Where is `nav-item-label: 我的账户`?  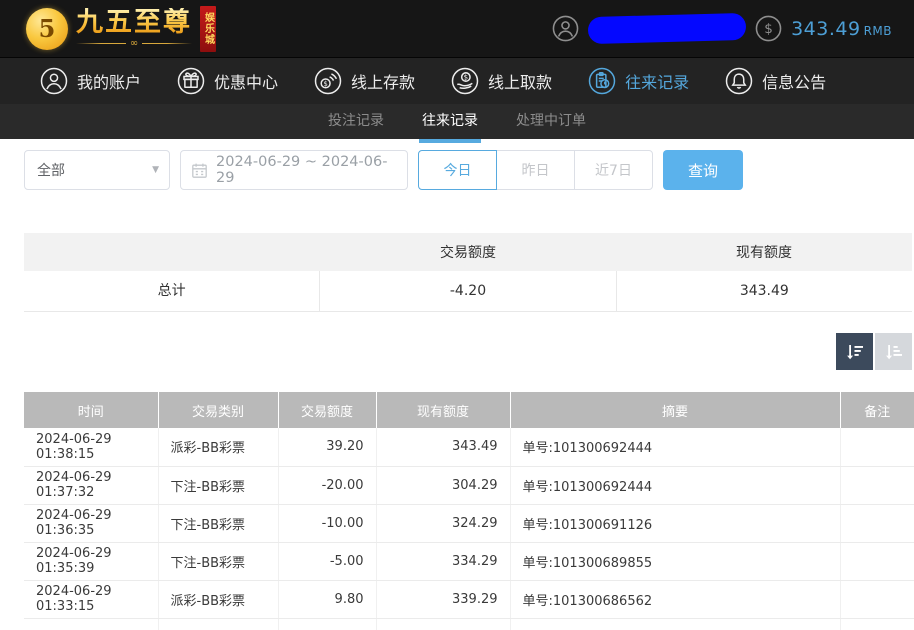
nav-item-label: 我的账户 is located at coordinates (109, 82).